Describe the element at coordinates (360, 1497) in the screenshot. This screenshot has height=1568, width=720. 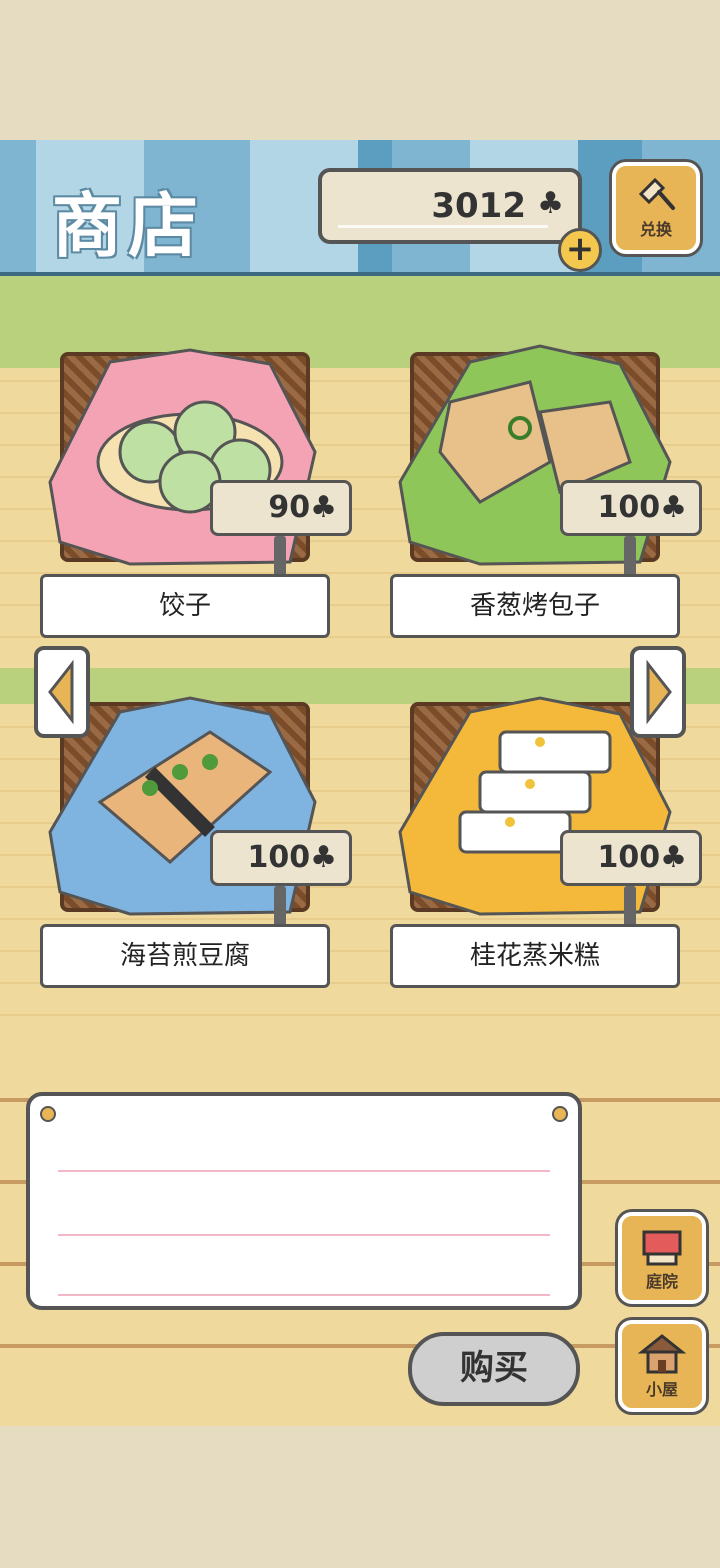
I see `bottom-margin` at that location.